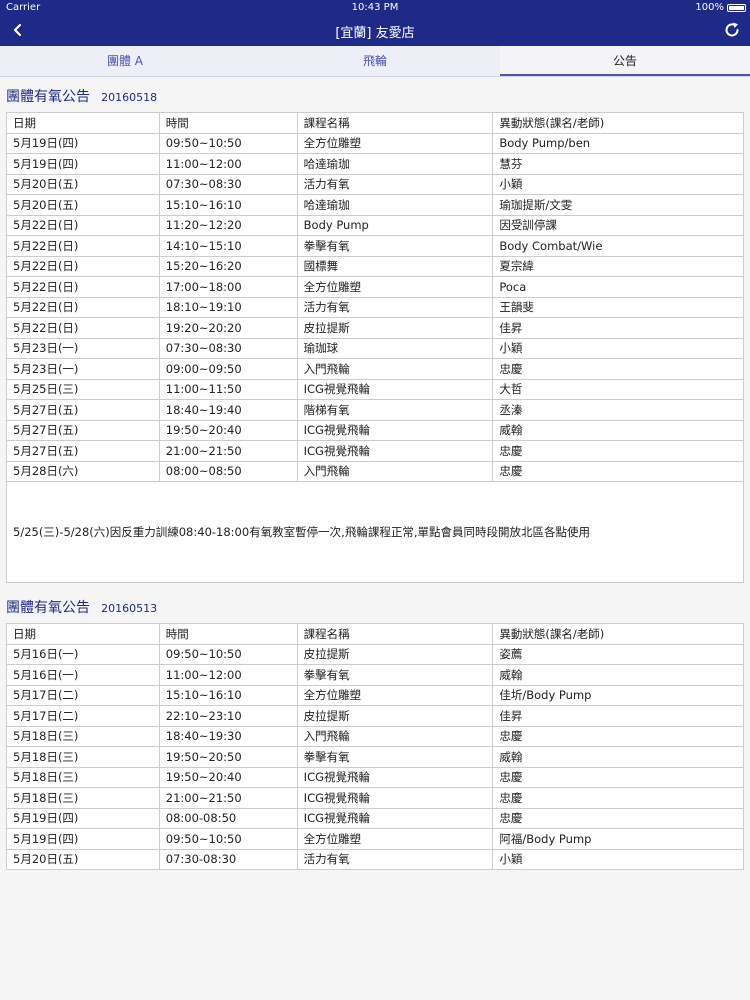  I want to click on table-row: 5月19日(四) 08:00-08:50 ICG視覺飛輪 忠慶, so click(375, 818).